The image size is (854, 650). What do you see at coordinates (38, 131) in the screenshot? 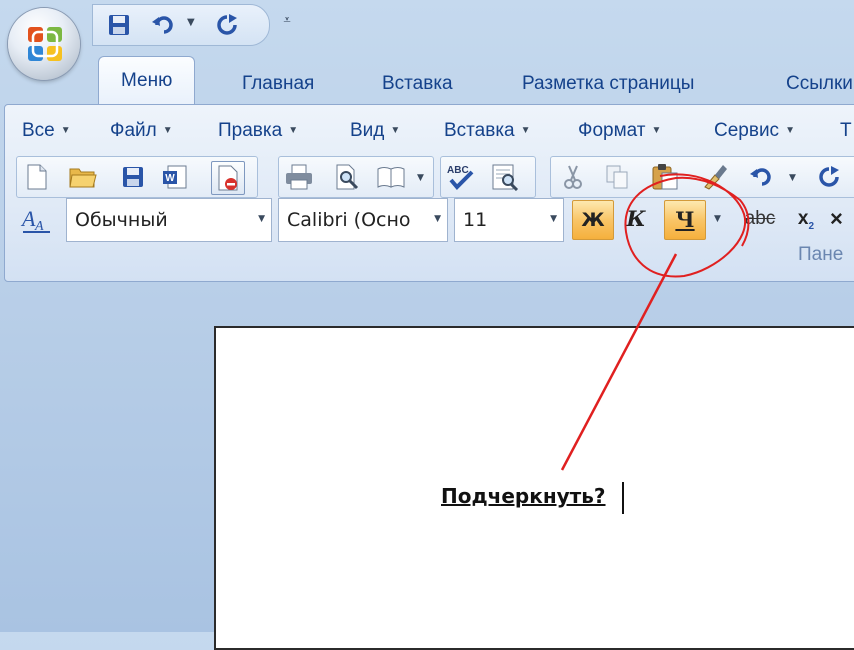
I see `menu-all-label: Все` at bounding box center [38, 131].